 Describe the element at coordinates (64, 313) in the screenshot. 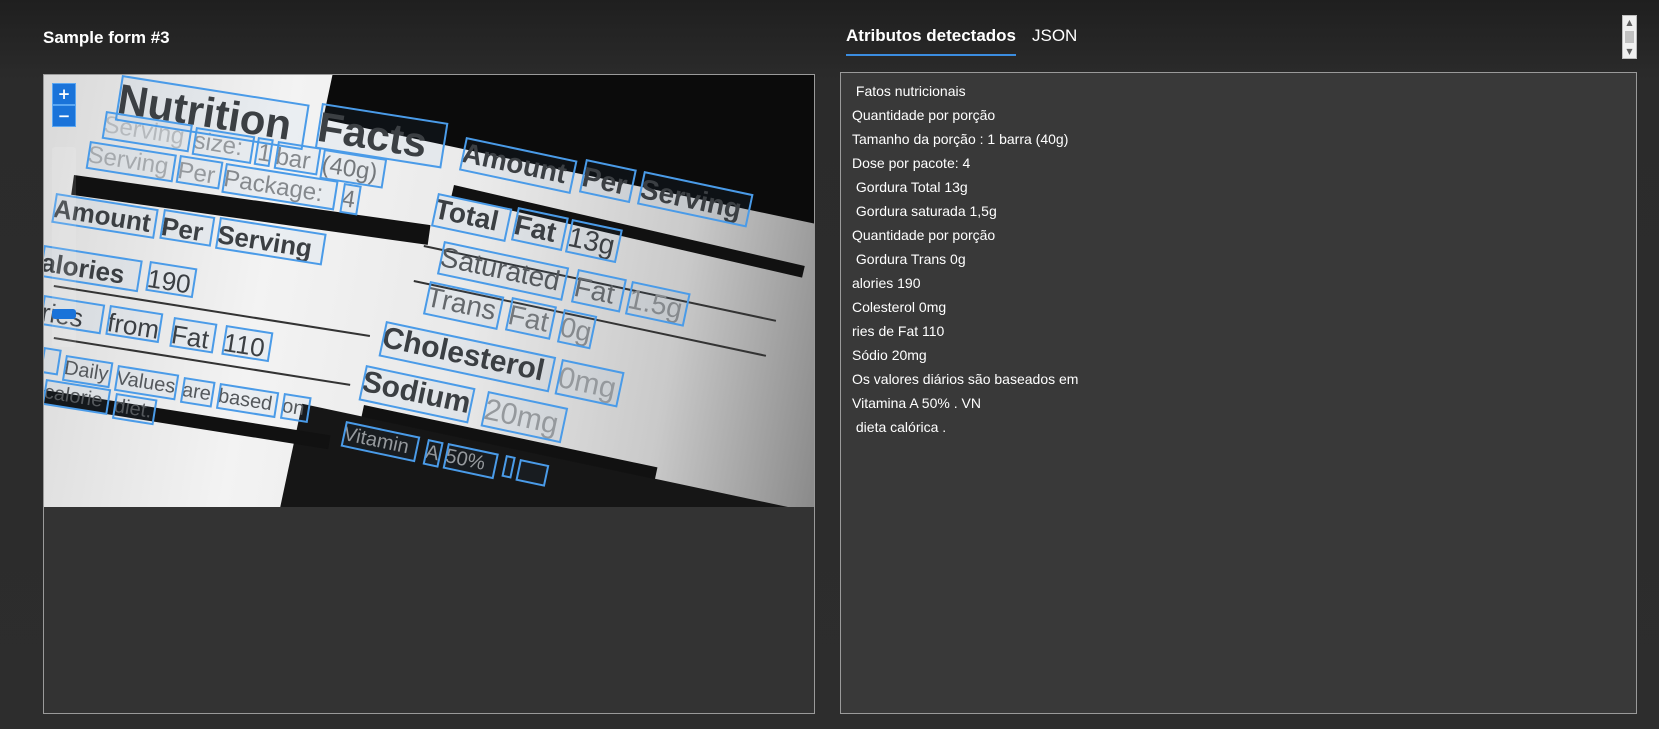

I see `zoom-slider-thumb` at that location.